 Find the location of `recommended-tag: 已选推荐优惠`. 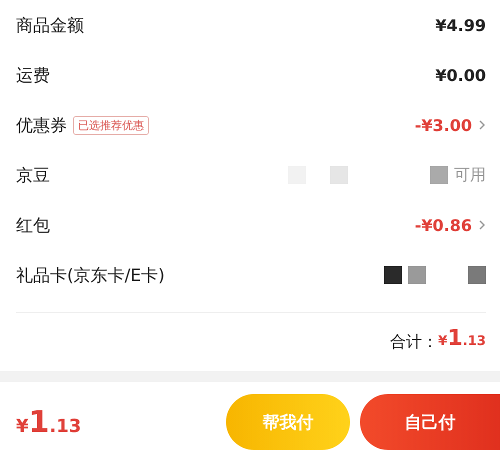

recommended-tag: 已选推荐优惠 is located at coordinates (111, 125).